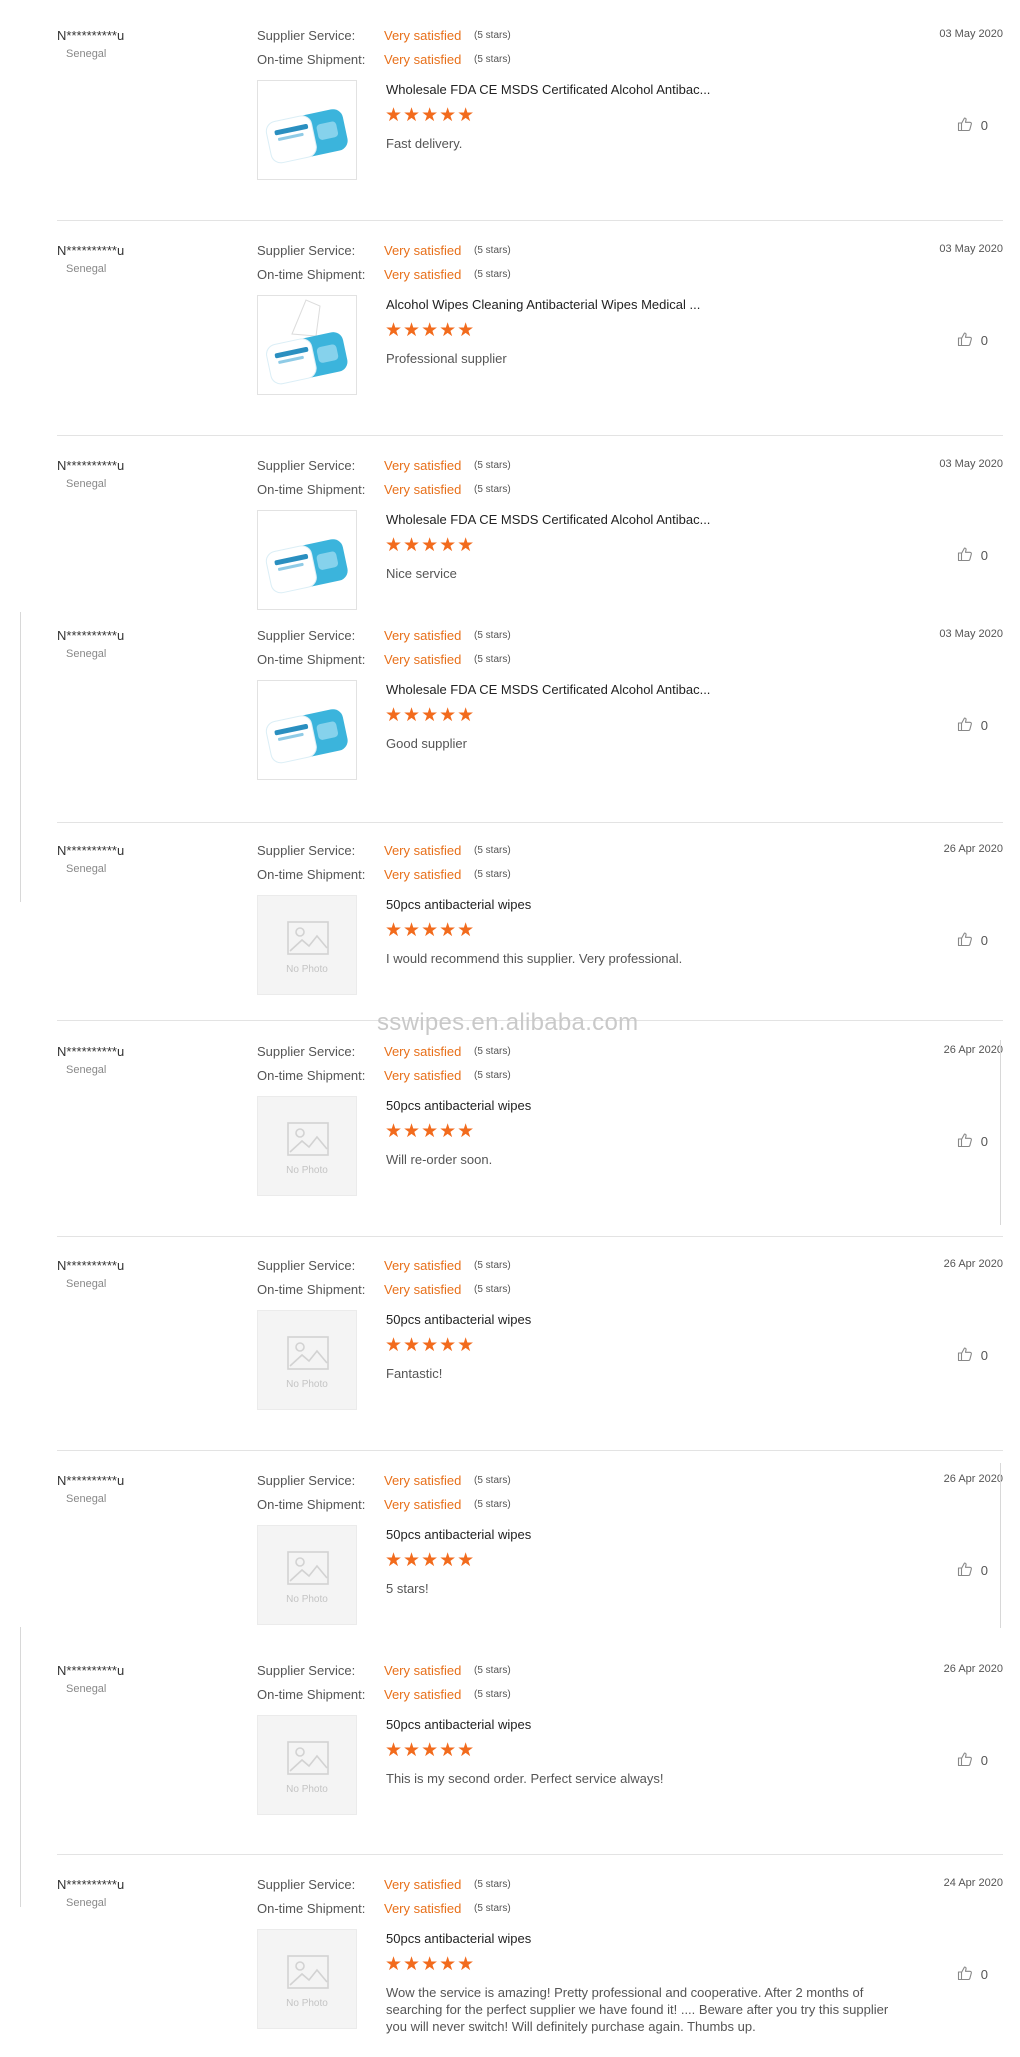 The width and height of the screenshot is (1020, 2057). Describe the element at coordinates (308, 940) in the screenshot. I see `no-photo-icon` at that location.